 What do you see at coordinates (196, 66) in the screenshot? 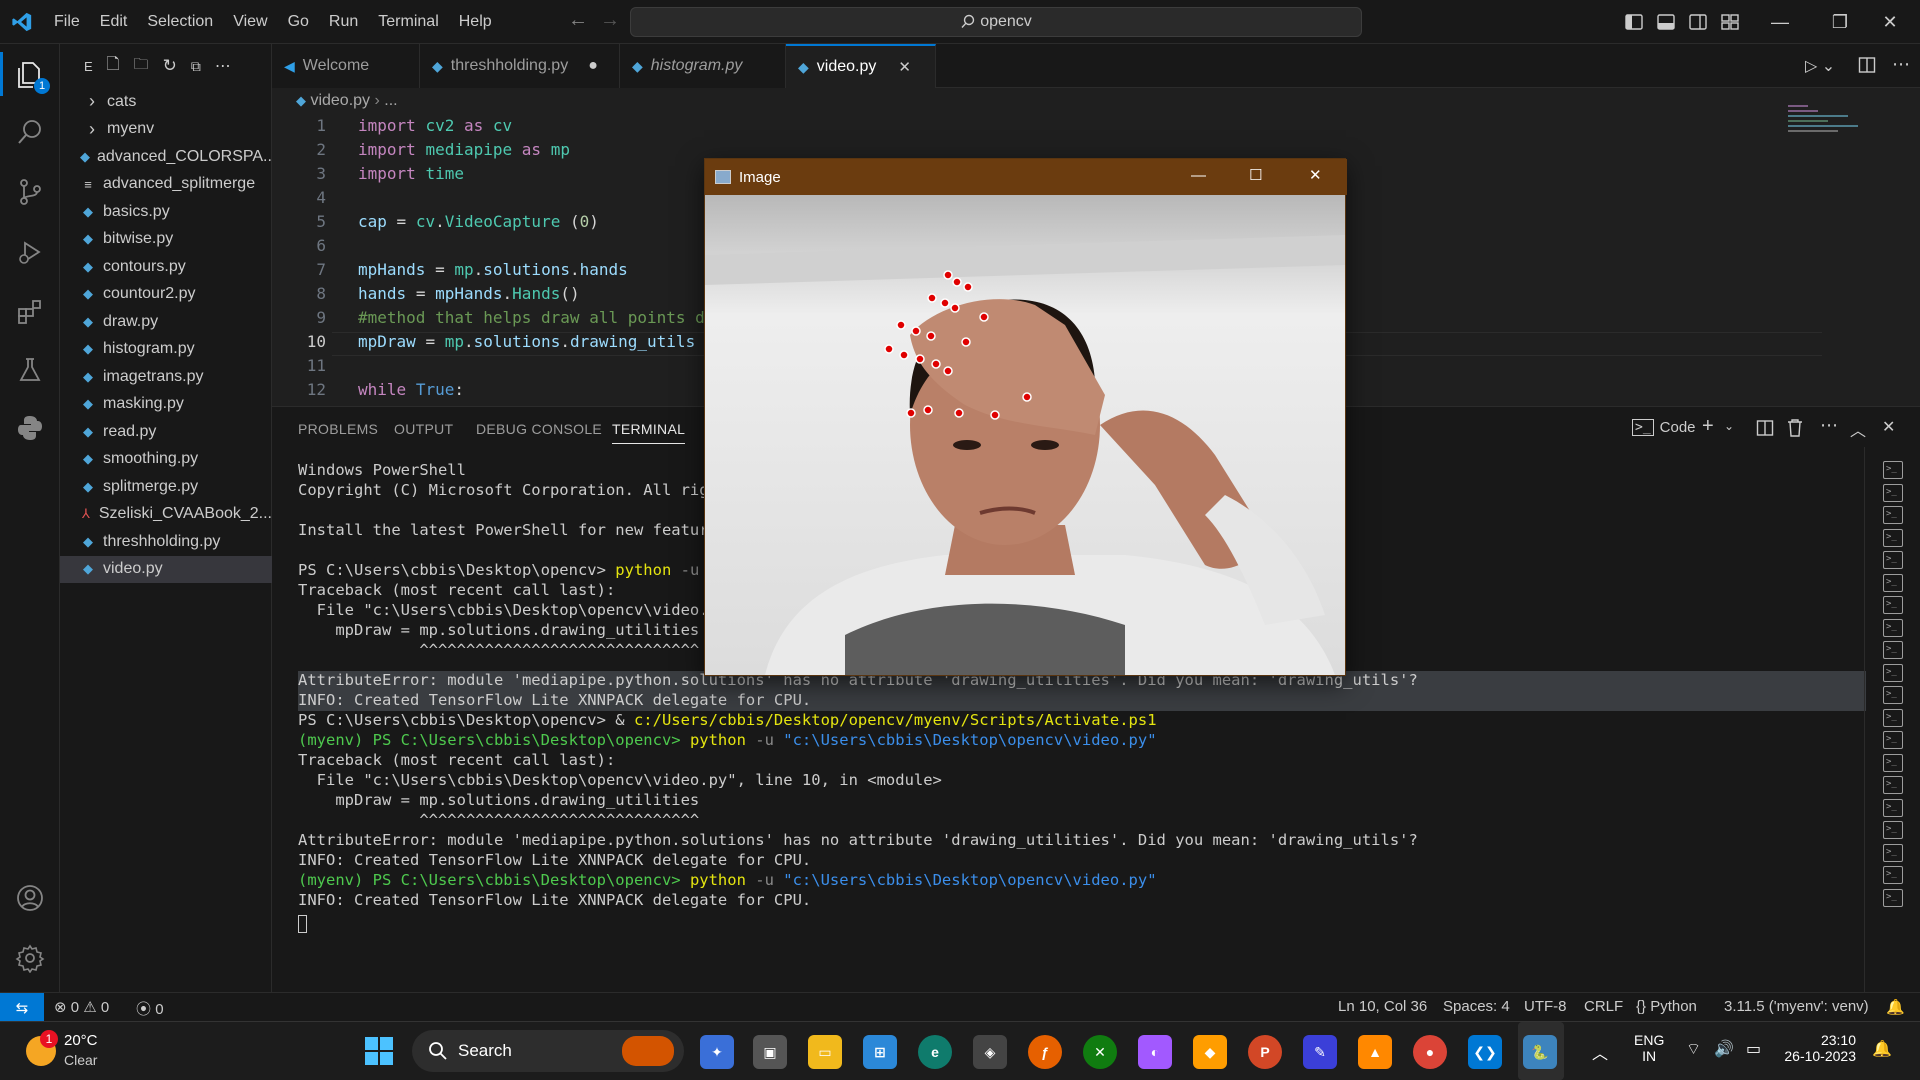
I see `collapse-all-icon: ⧉` at bounding box center [196, 66].